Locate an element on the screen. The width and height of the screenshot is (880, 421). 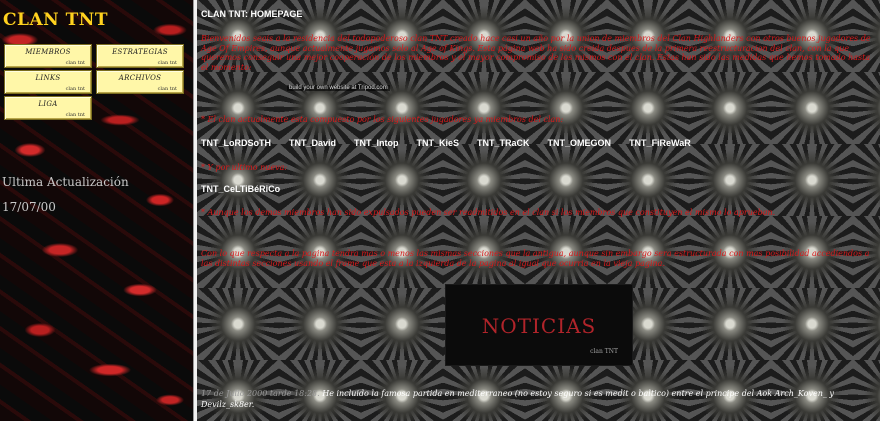
new-member-intro-text: * Y por ultimo nueva: is located at coordinates (244, 167).